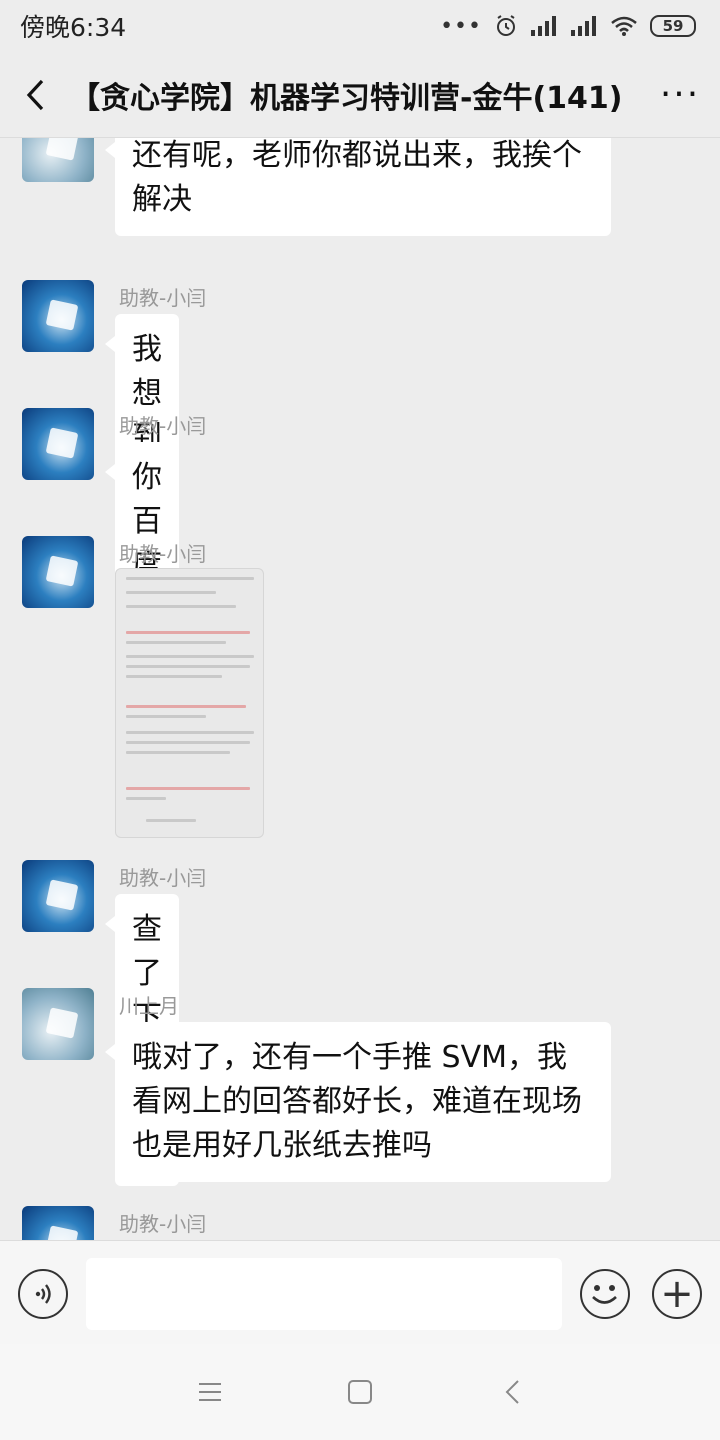 Image resolution: width=720 pixels, height=1440 pixels. I want to click on emoji-icon, so click(604, 1294).